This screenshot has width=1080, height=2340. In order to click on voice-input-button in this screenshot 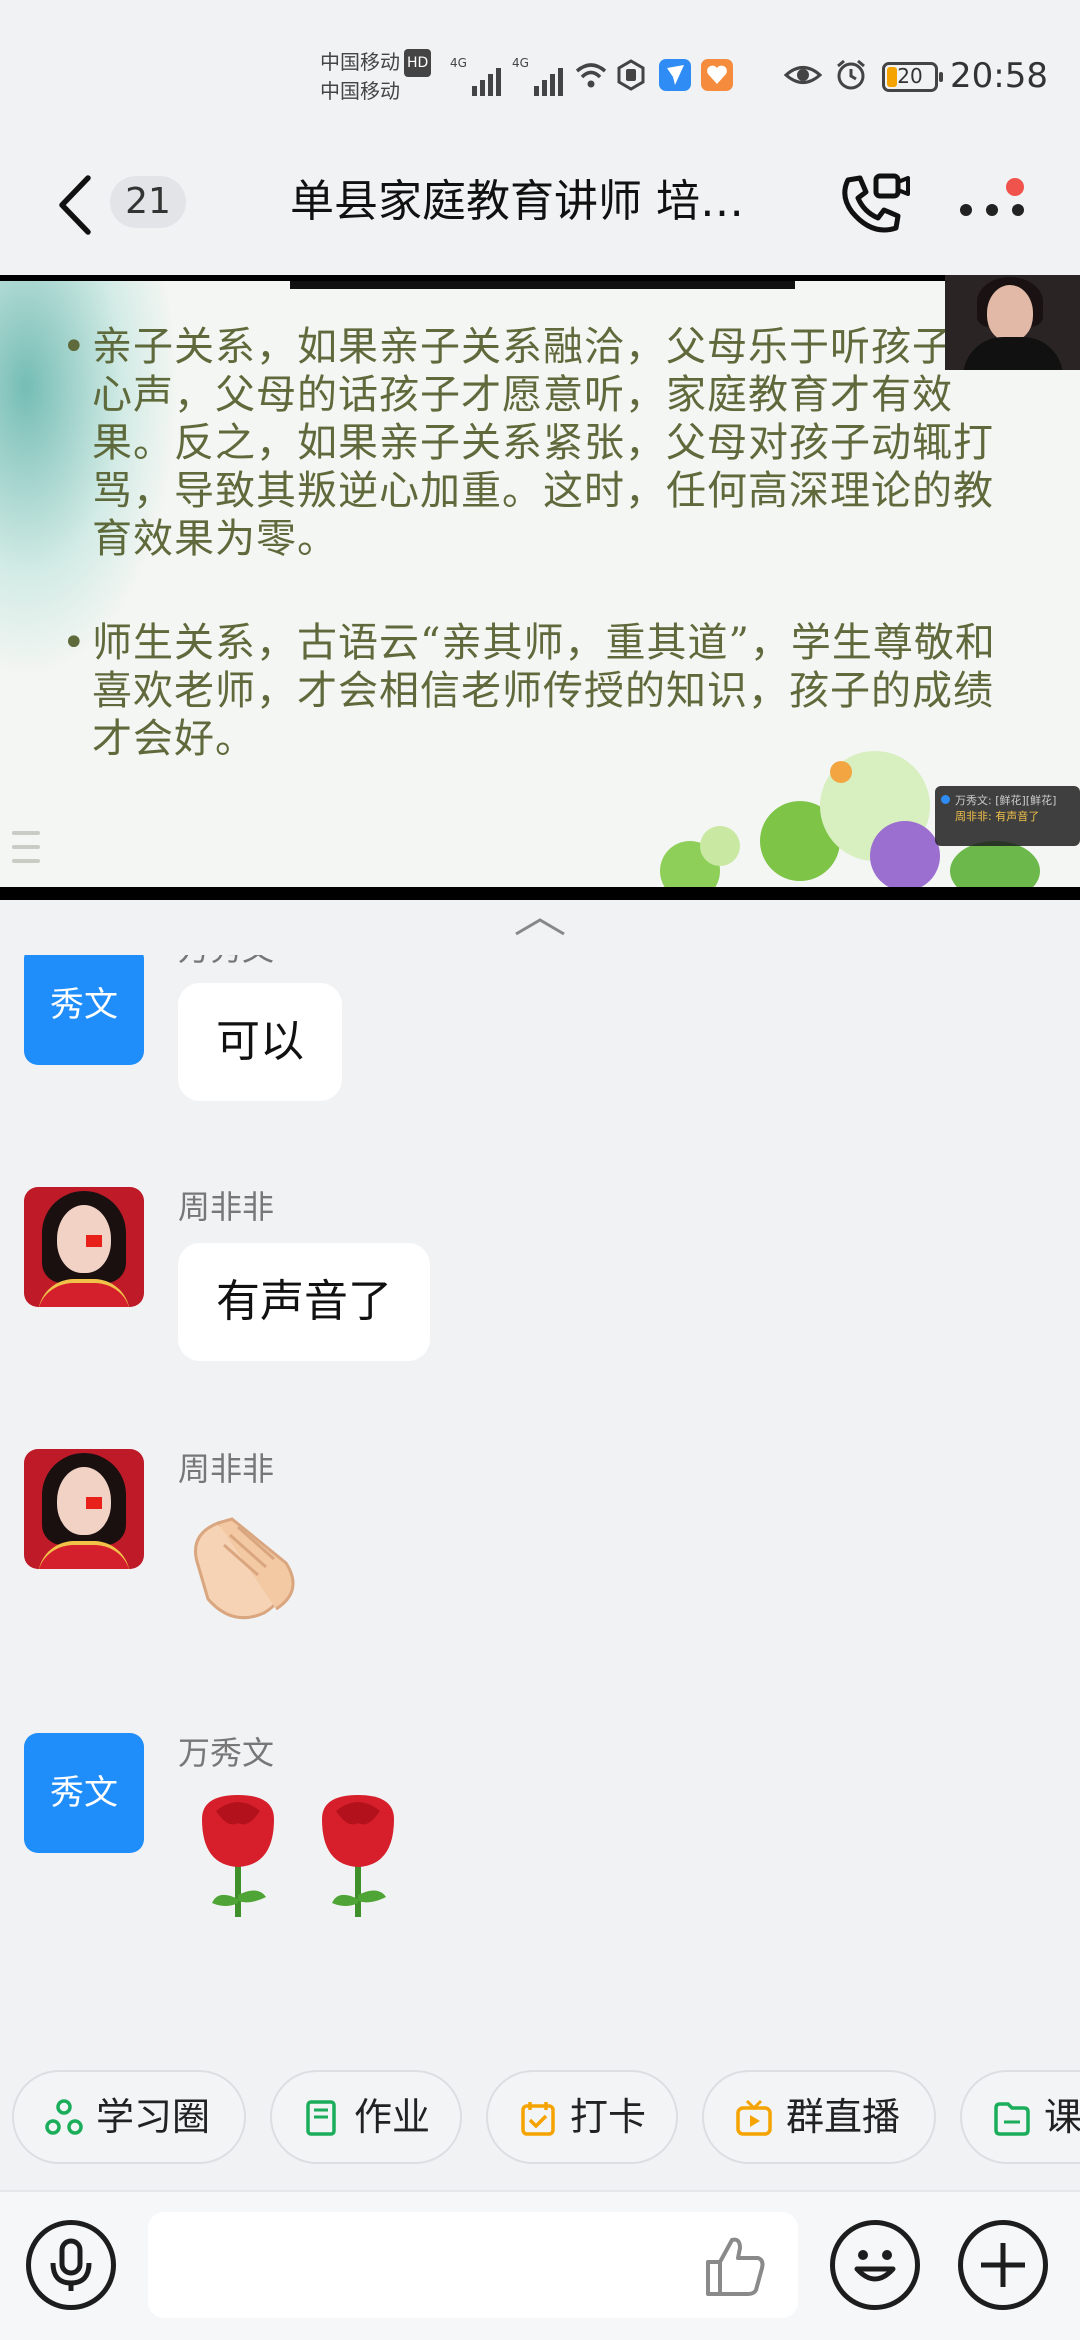, I will do `click(71, 2265)`.